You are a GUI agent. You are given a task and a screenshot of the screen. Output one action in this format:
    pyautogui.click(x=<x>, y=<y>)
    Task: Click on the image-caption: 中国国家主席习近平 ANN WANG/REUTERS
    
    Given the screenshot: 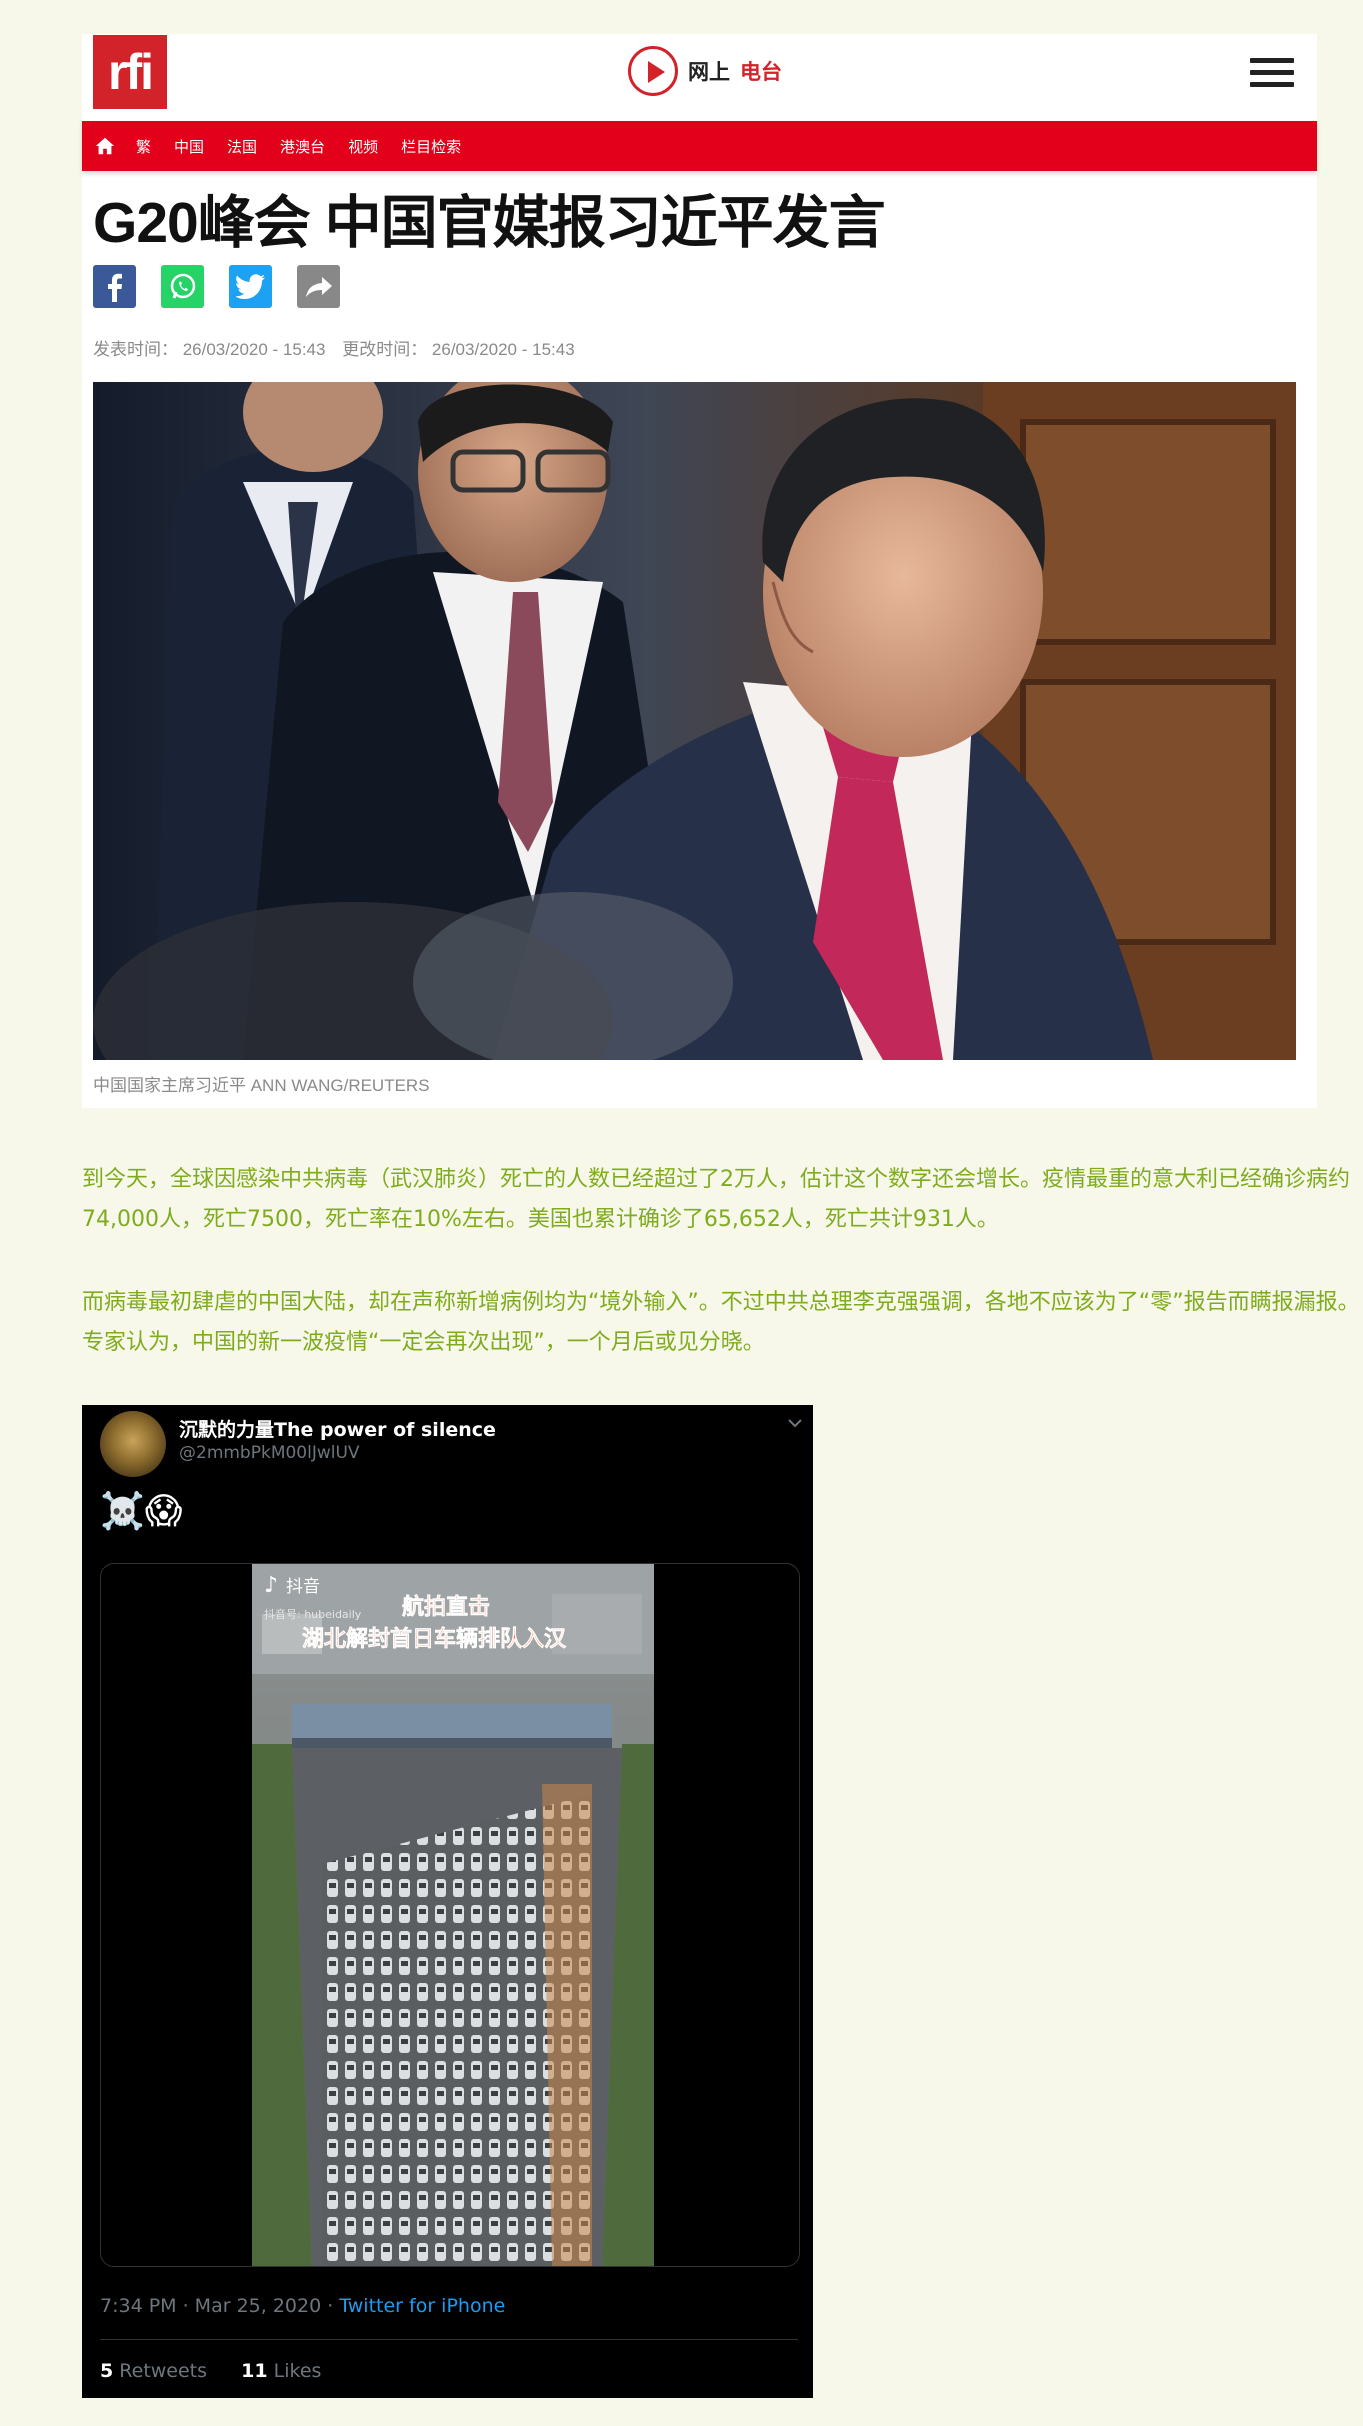 What is the action you would take?
    pyautogui.click(x=261, y=1085)
    